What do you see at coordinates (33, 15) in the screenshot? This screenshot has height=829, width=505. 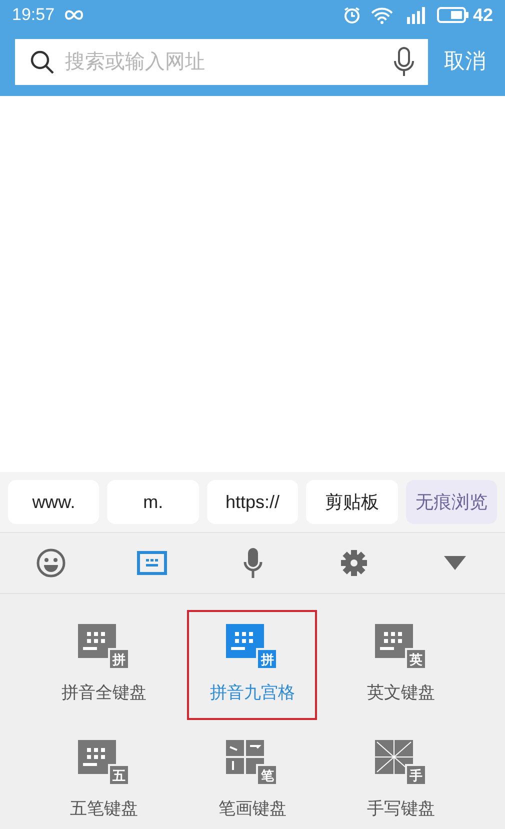 I see `status-time: 19:57` at bounding box center [33, 15].